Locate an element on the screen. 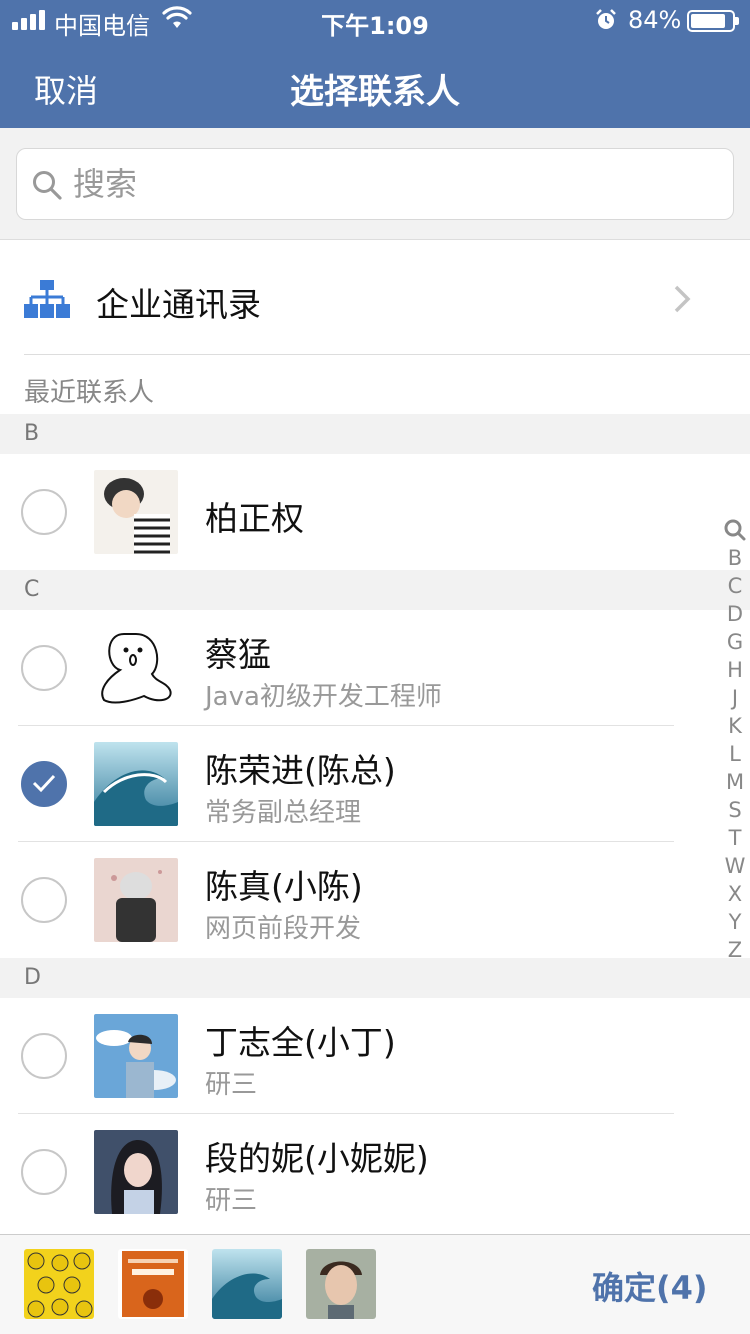 This screenshot has width=750, height=1334. index-letter: J is located at coordinates (735, 698).